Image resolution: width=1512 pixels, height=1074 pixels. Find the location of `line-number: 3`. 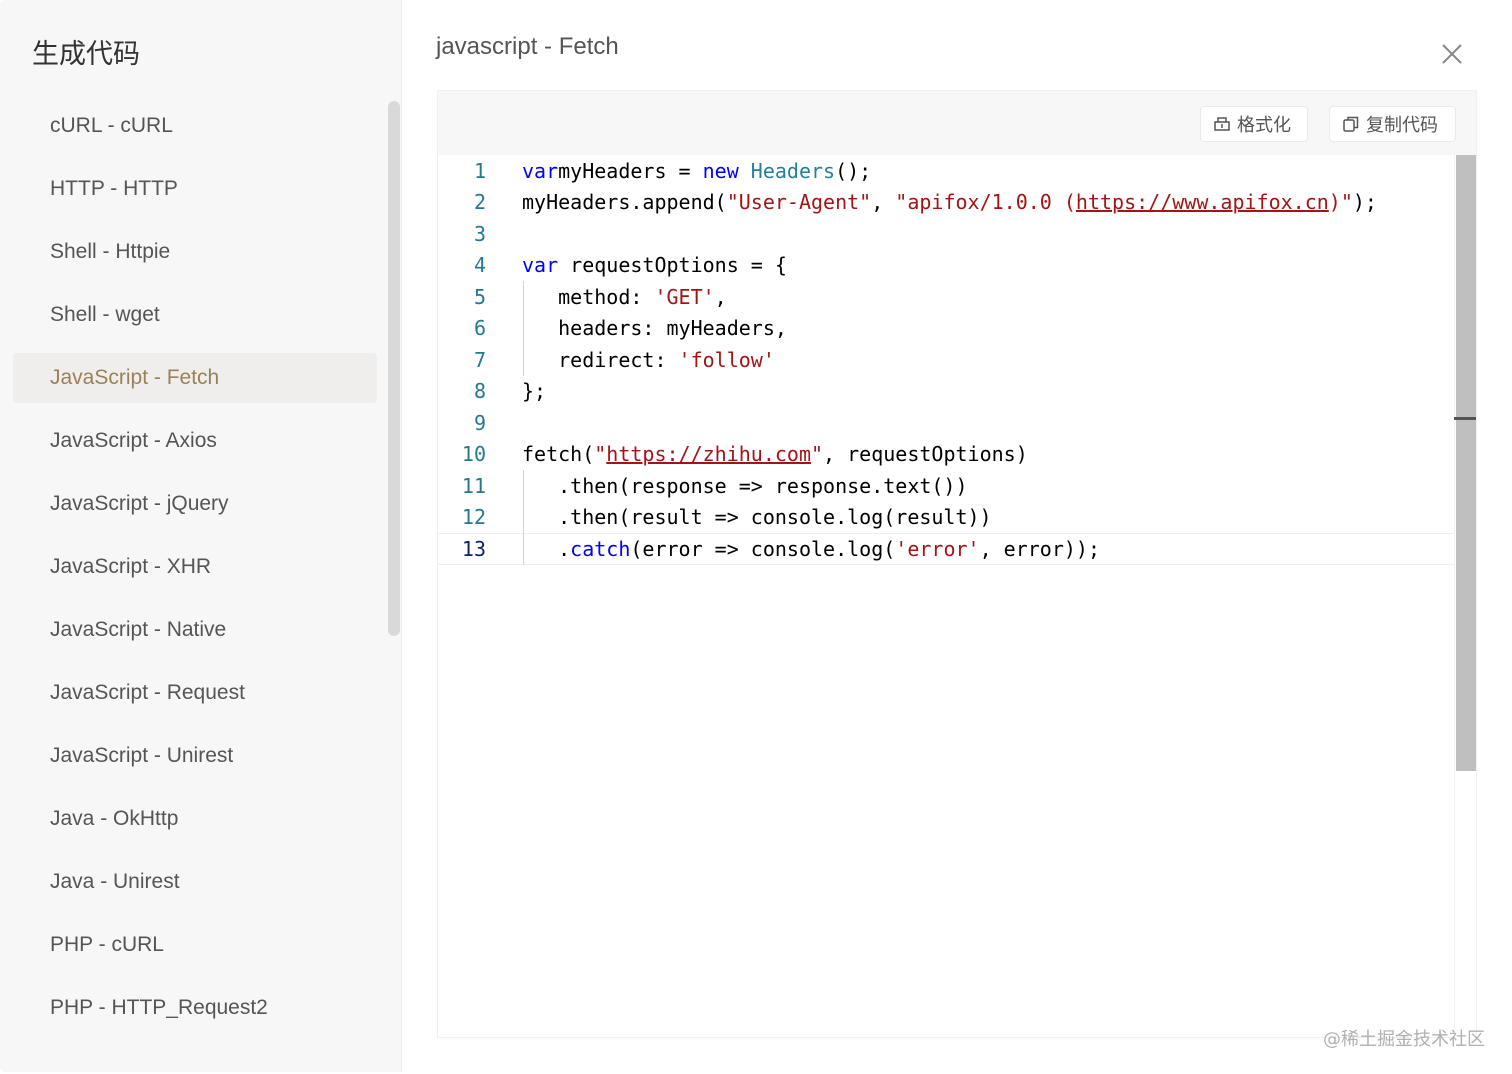

line-number: 3 is located at coordinates (479, 233).